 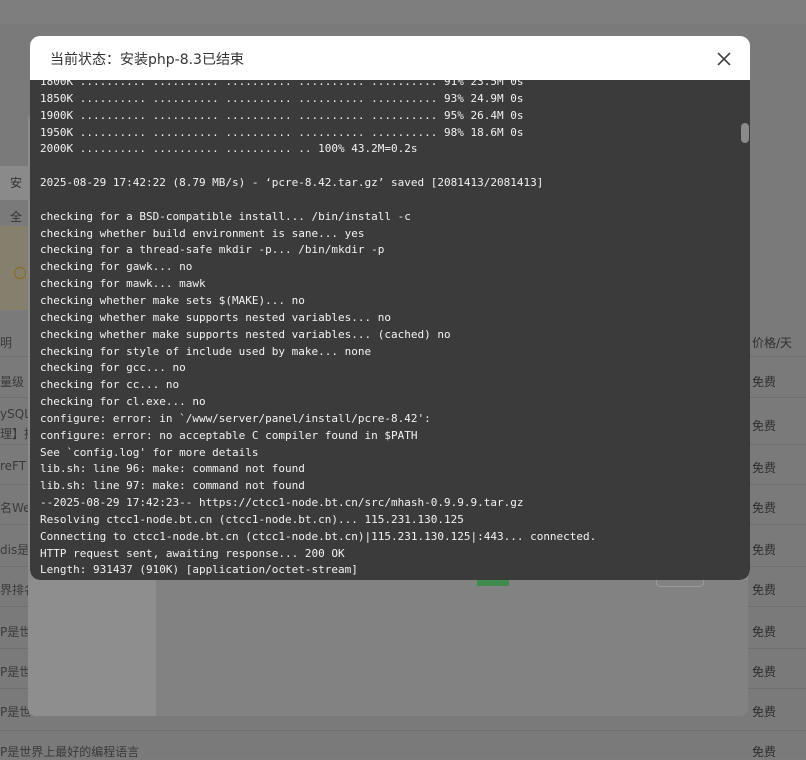 I want to click on background-row-text: reFT, so click(x=13, y=466).